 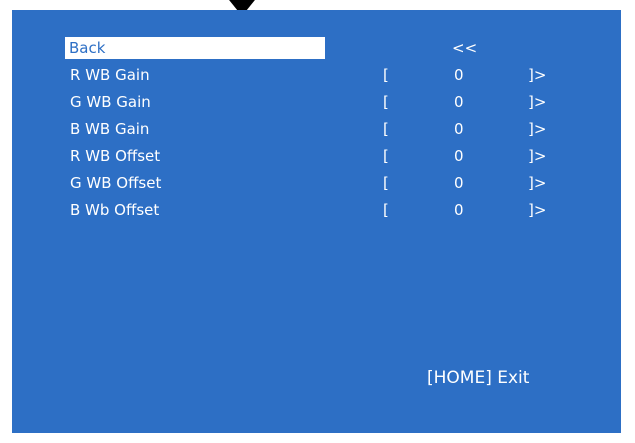 What do you see at coordinates (316, 183) in the screenshot?
I see `menu-row-g-wb-offset: G WB Offset [ 0 ]>` at bounding box center [316, 183].